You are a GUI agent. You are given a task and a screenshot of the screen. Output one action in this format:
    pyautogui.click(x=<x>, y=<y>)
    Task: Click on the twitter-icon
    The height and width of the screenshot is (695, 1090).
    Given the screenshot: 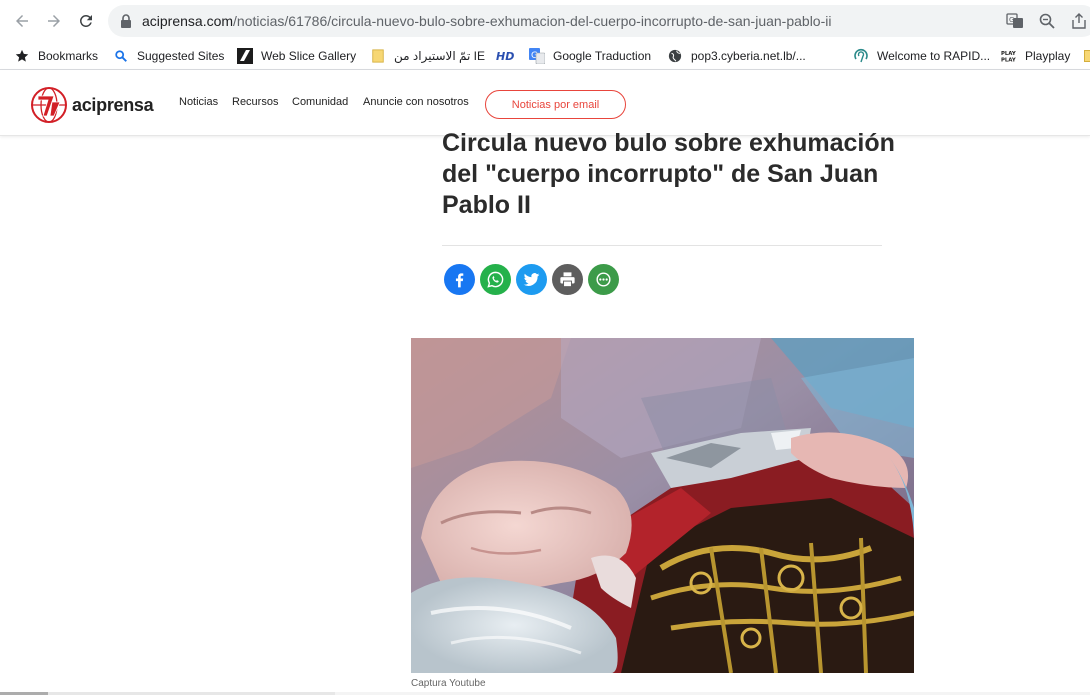 What is the action you would take?
    pyautogui.click(x=531, y=279)
    